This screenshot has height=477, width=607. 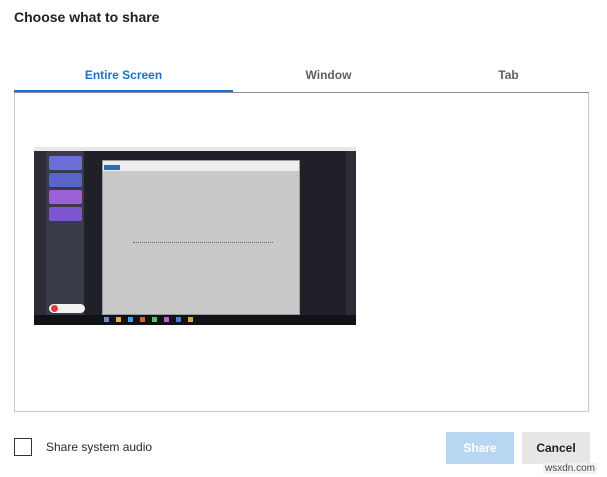 I want to click on thumb-window, so click(x=201, y=237).